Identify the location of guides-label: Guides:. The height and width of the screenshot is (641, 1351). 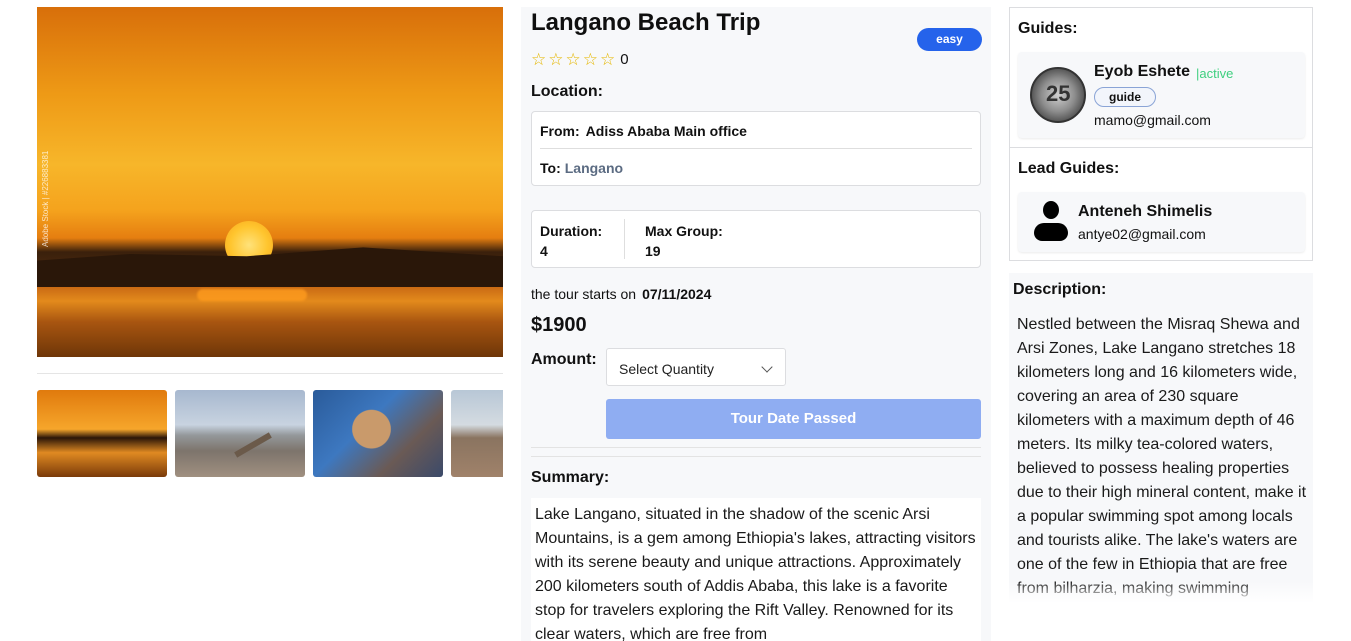
(1048, 28).